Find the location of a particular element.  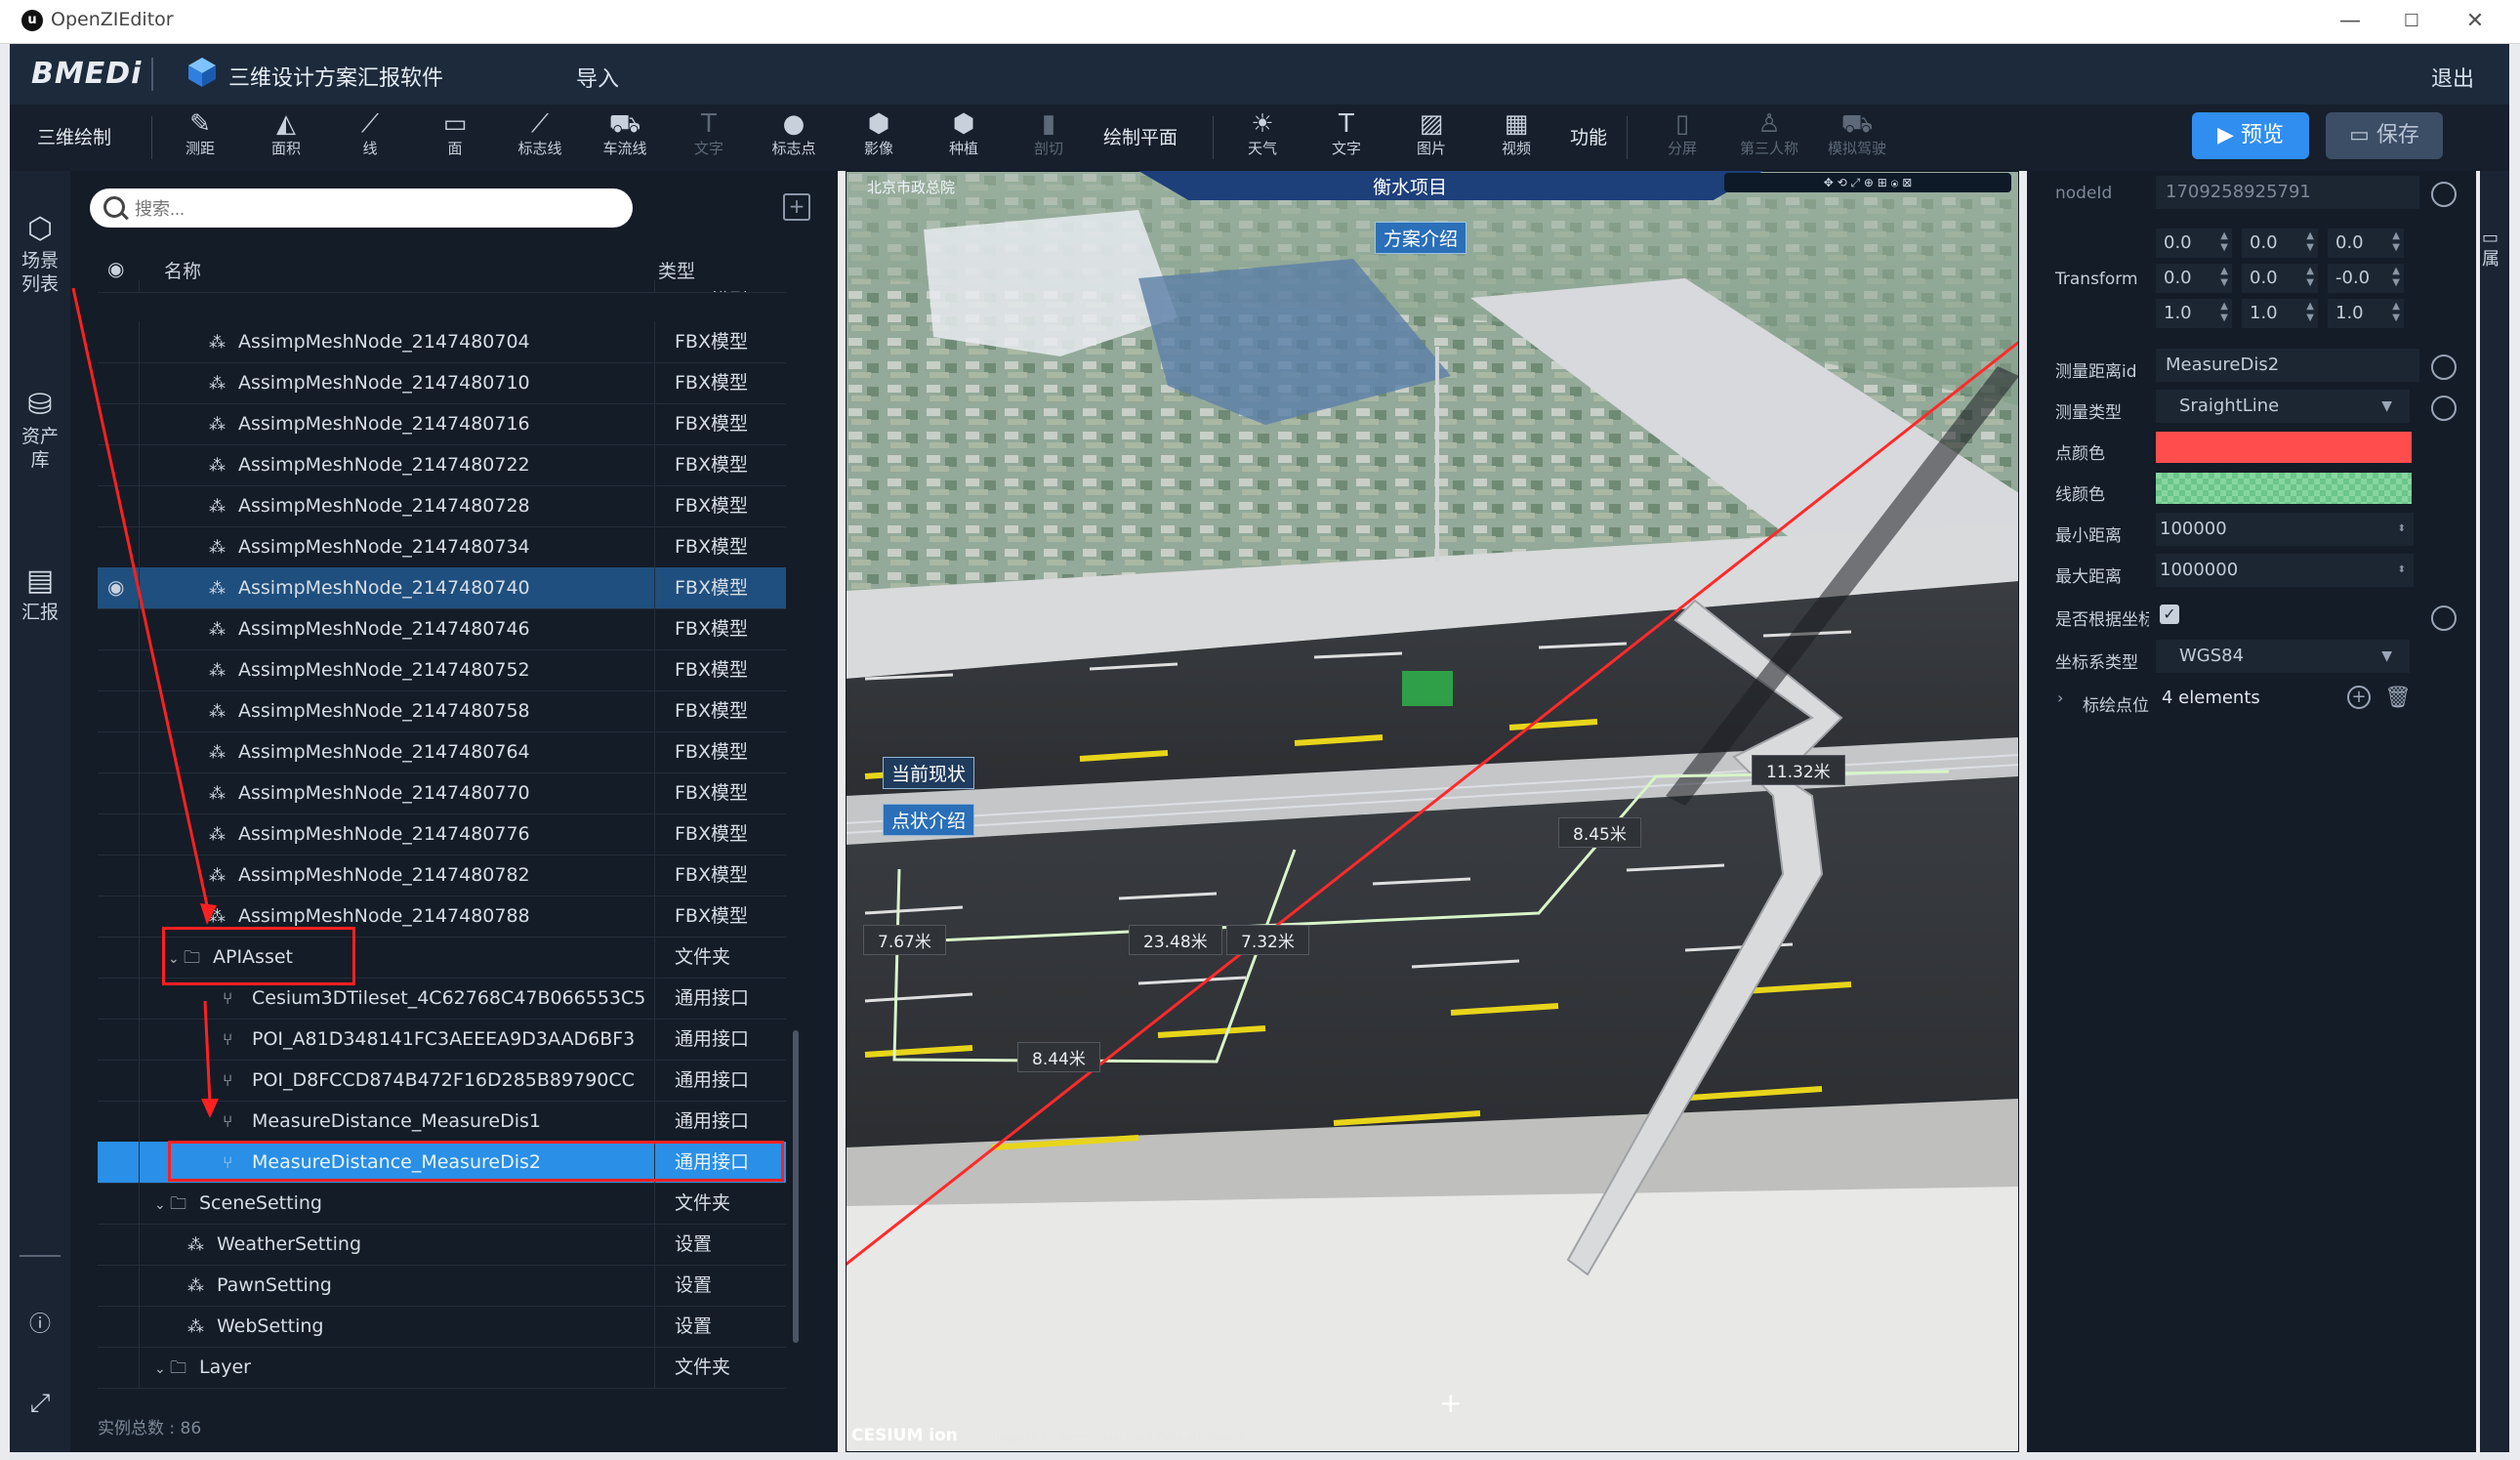

import-menu: 导入 is located at coordinates (597, 77).